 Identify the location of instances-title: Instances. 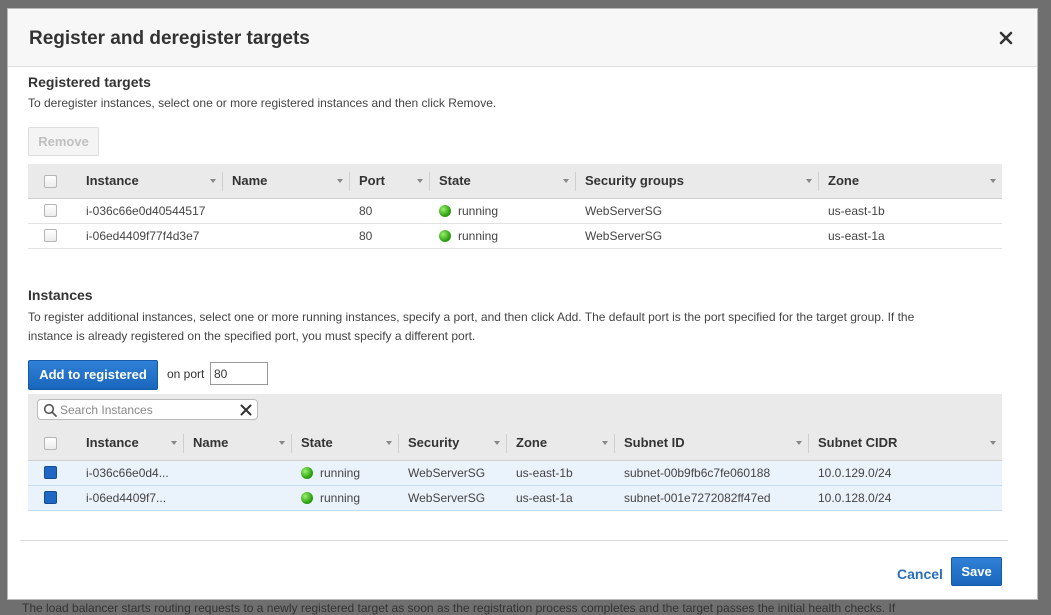
(60, 295).